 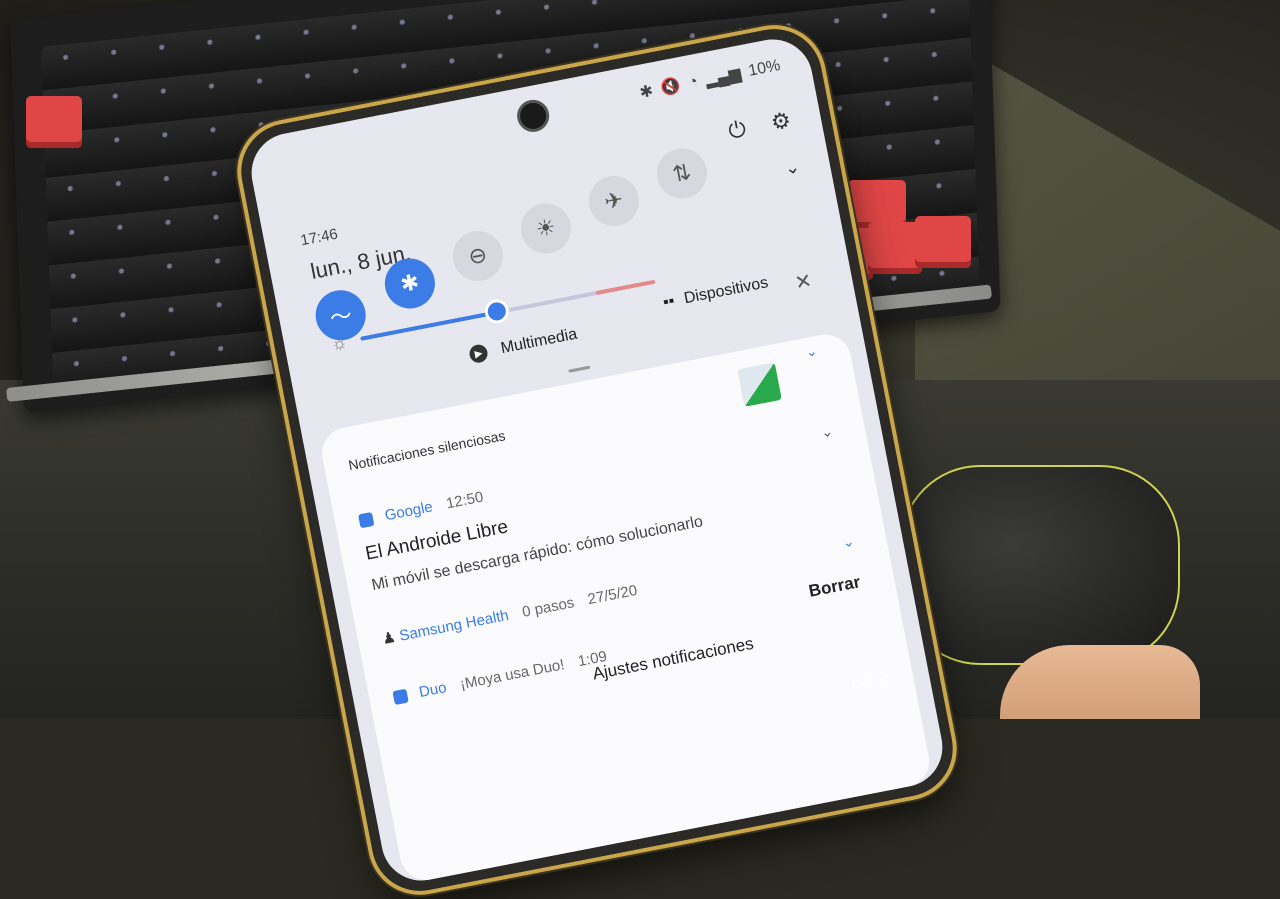 I want to click on flashlight-icon: ☀, so click(x=545, y=228).